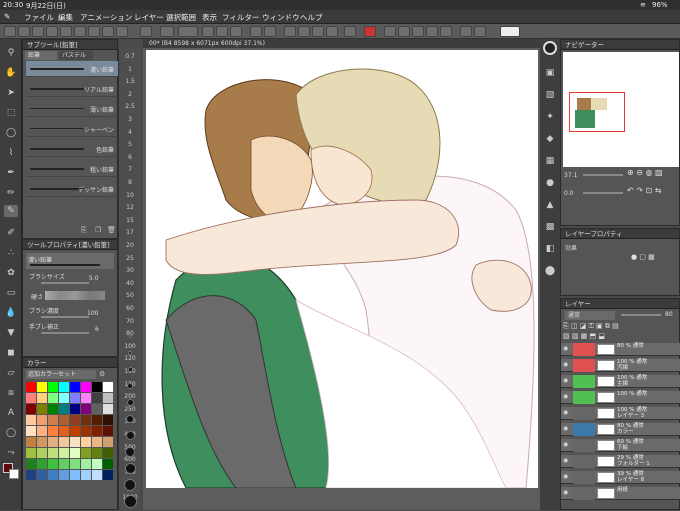 The image size is (680, 511). I want to click on rotation-slider, so click(603, 193).